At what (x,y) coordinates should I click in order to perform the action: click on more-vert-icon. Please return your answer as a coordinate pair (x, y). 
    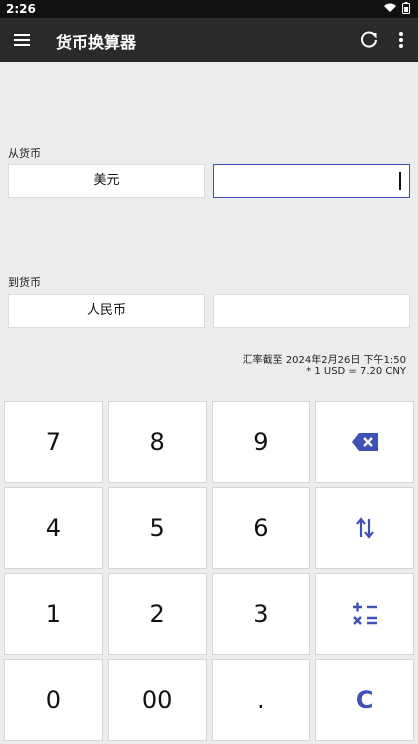
    Looking at the image, I should click on (401, 40).